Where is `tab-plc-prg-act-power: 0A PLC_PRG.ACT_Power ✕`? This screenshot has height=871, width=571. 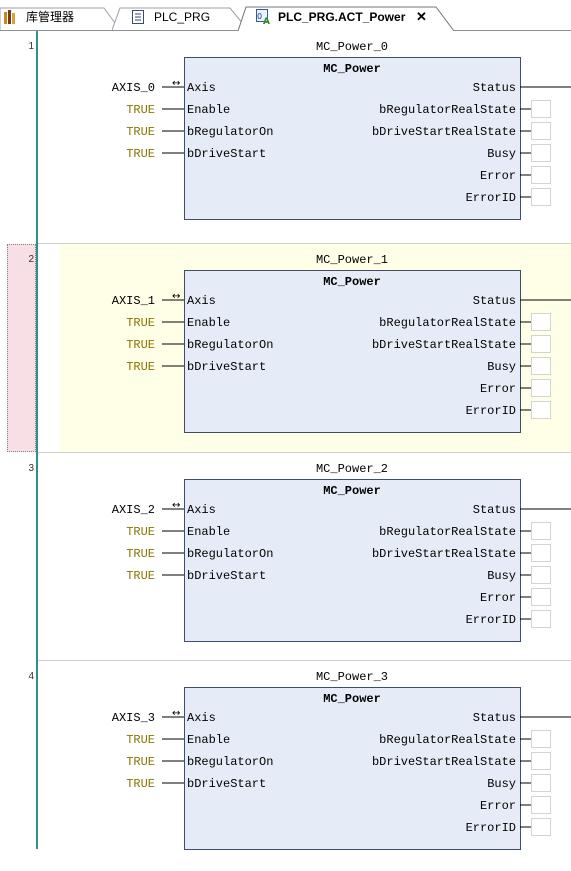 tab-plc-prg-act-power: 0A PLC_PRG.ACT_Power ✕ is located at coordinates (348, 18).